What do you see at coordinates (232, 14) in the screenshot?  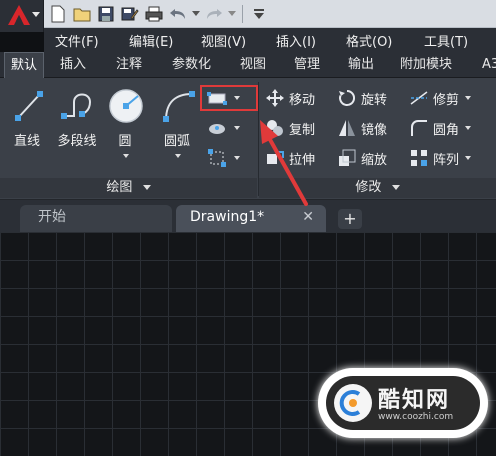 I see `redo-dropdown-icon` at bounding box center [232, 14].